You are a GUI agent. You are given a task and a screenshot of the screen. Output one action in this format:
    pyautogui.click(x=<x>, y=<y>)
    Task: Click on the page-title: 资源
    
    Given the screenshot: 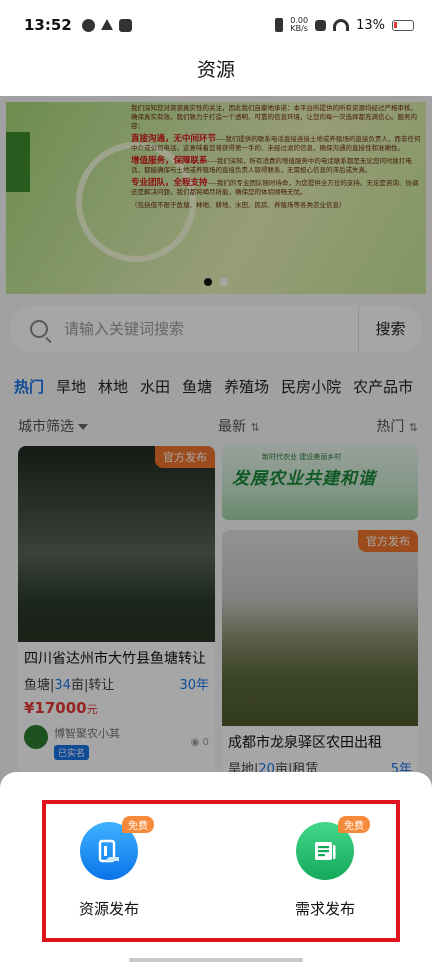 What is the action you would take?
    pyautogui.click(x=215, y=70)
    